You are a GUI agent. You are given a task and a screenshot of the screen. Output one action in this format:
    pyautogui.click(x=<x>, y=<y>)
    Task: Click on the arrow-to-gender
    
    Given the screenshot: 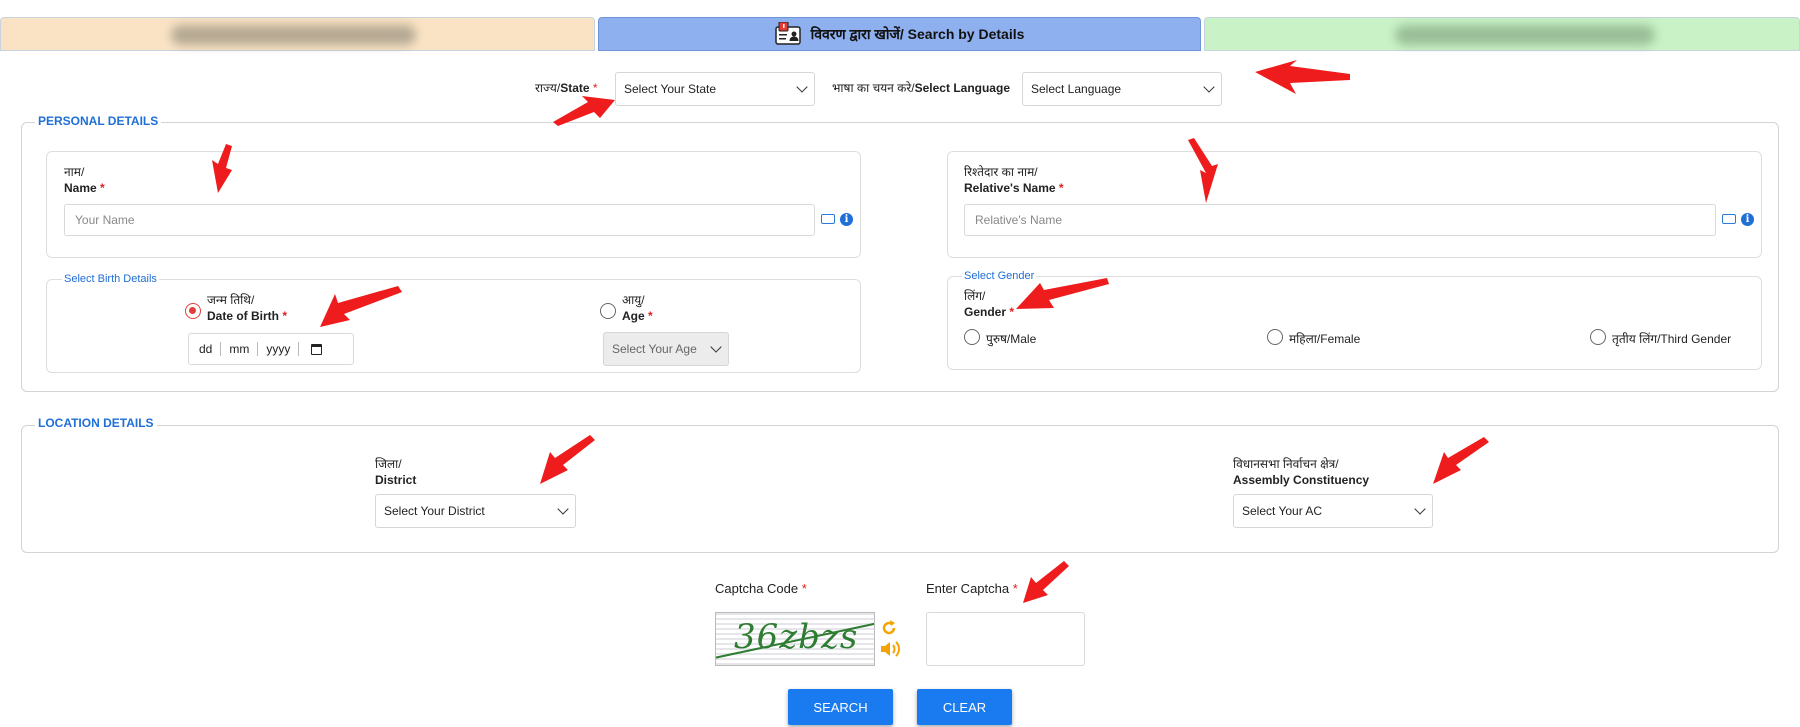 What is the action you would take?
    pyautogui.click(x=1062, y=293)
    